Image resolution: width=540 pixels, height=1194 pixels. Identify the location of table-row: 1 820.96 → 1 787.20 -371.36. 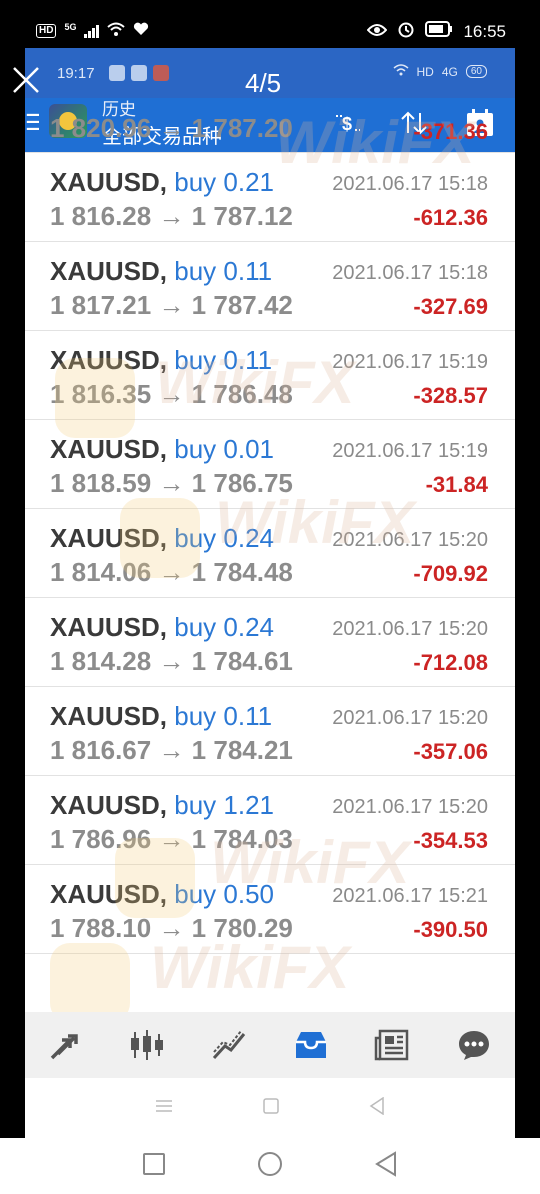
(270, 132).